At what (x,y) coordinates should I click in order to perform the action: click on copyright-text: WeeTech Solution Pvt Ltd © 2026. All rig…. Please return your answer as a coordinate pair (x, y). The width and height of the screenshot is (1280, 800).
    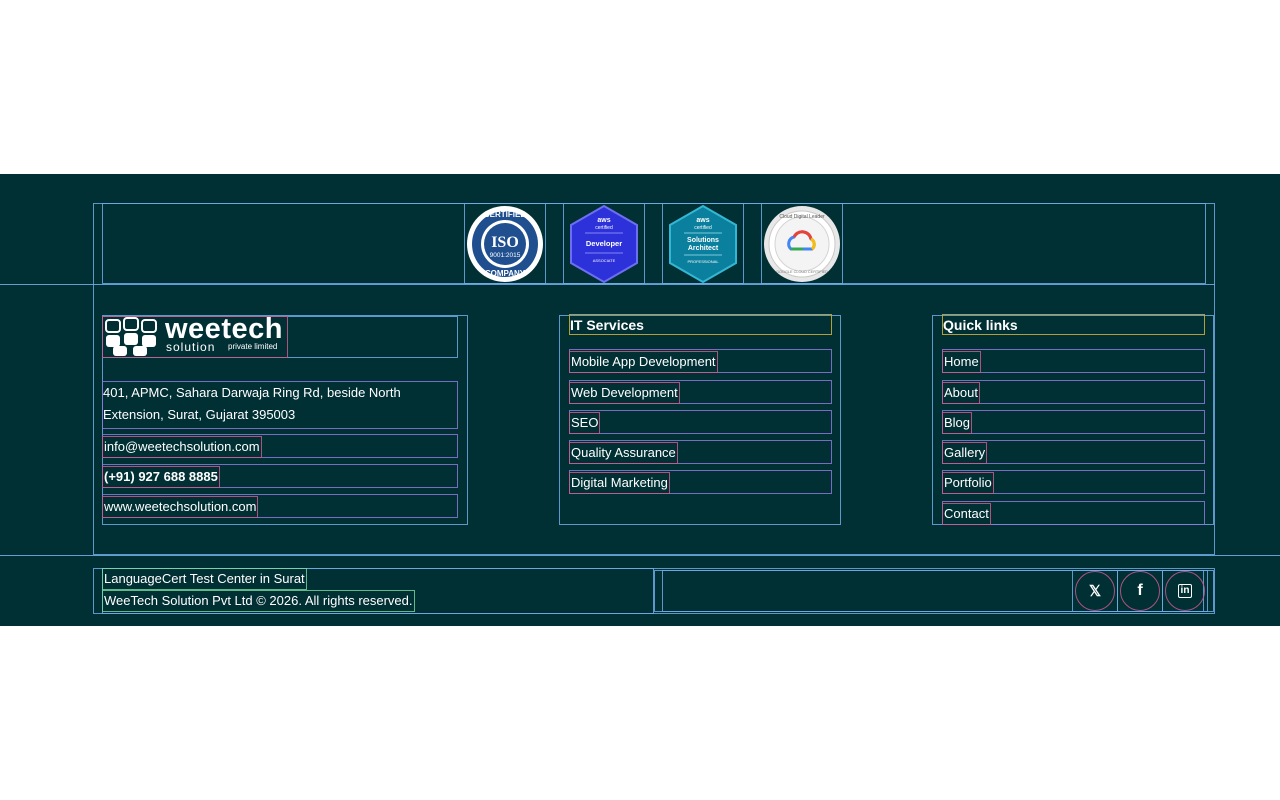
    Looking at the image, I should click on (258, 601).